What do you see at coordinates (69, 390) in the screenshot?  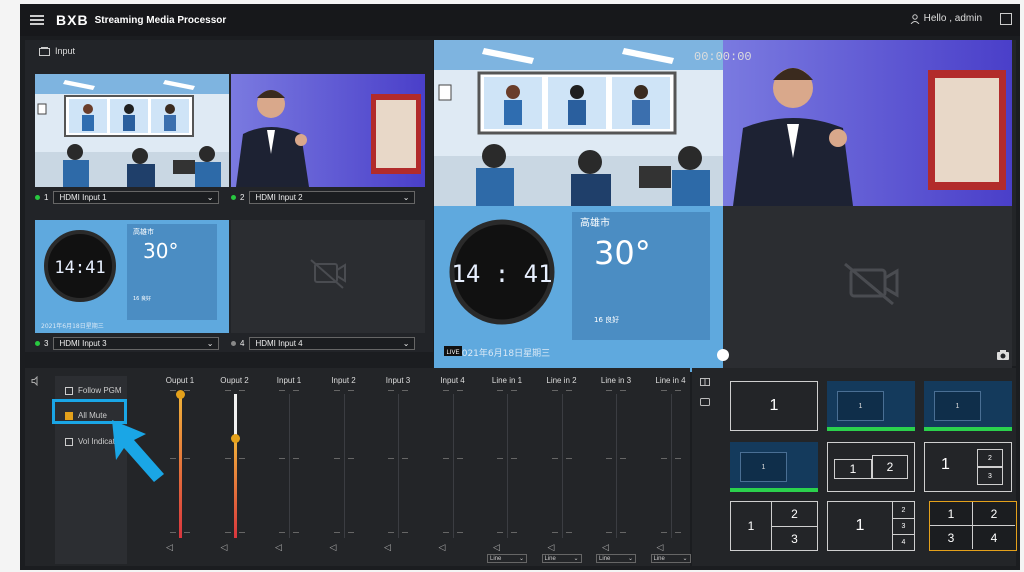 I see `follow-pgm-box` at bounding box center [69, 390].